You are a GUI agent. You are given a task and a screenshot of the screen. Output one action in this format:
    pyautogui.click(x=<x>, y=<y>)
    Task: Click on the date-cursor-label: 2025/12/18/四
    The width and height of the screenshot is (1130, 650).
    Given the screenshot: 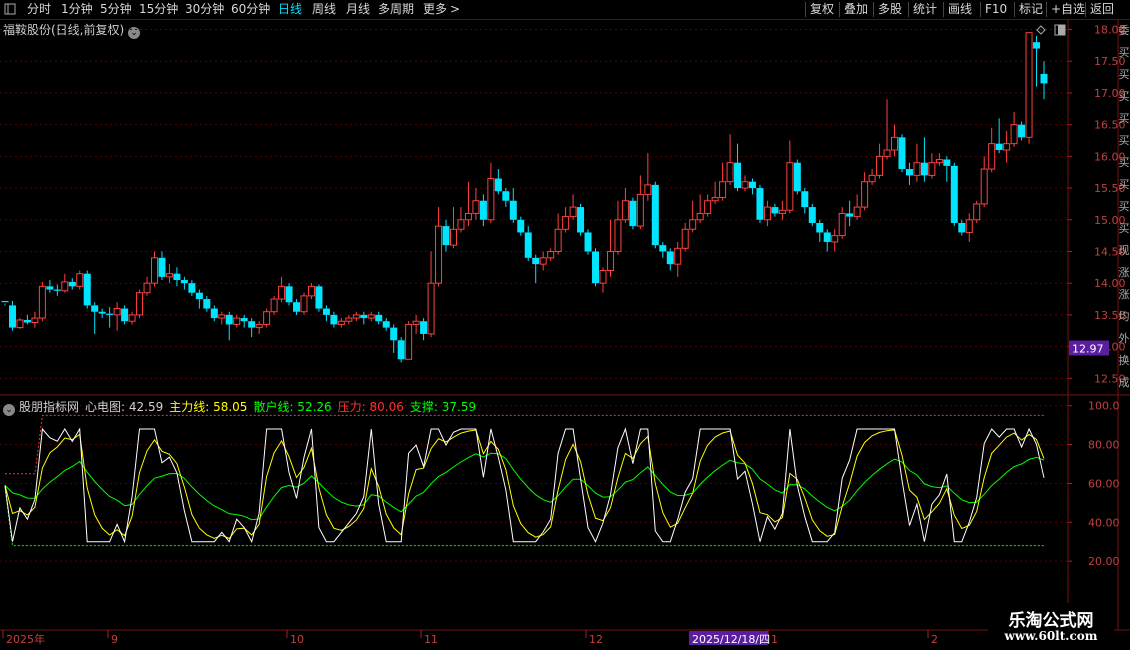 What is the action you would take?
    pyautogui.click(x=731, y=639)
    